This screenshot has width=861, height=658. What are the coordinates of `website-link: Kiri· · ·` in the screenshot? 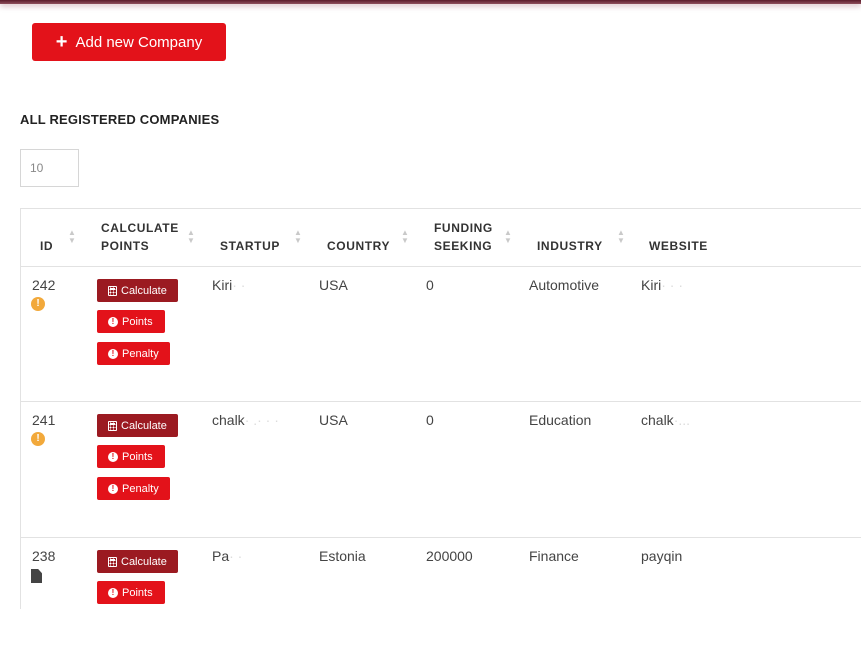 It's located at (662, 285).